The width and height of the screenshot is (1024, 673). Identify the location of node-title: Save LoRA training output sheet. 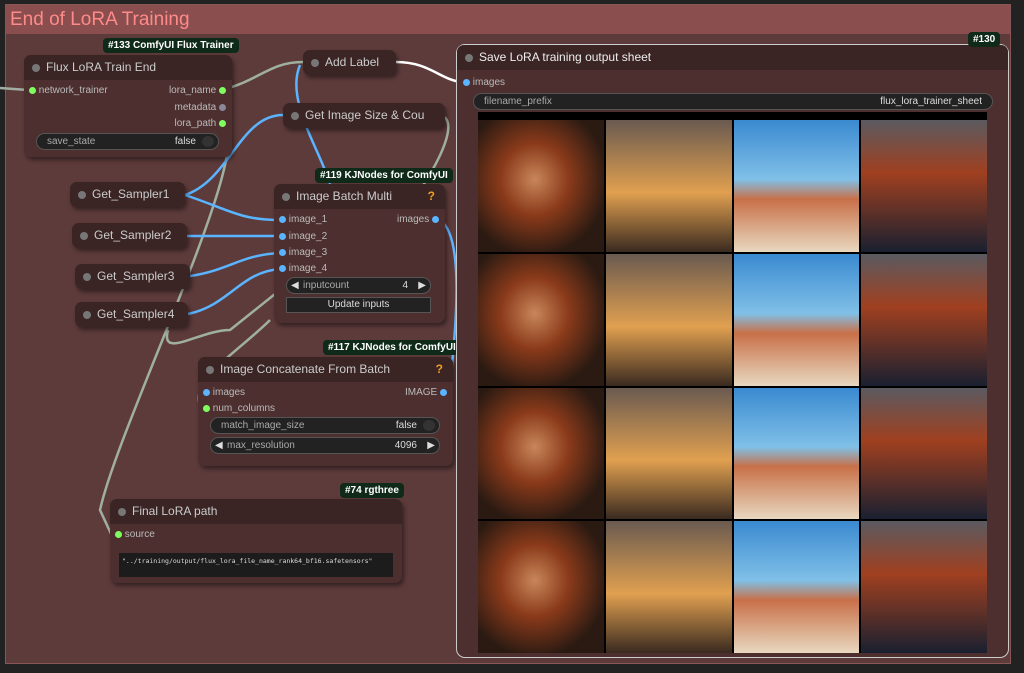
(732, 57).